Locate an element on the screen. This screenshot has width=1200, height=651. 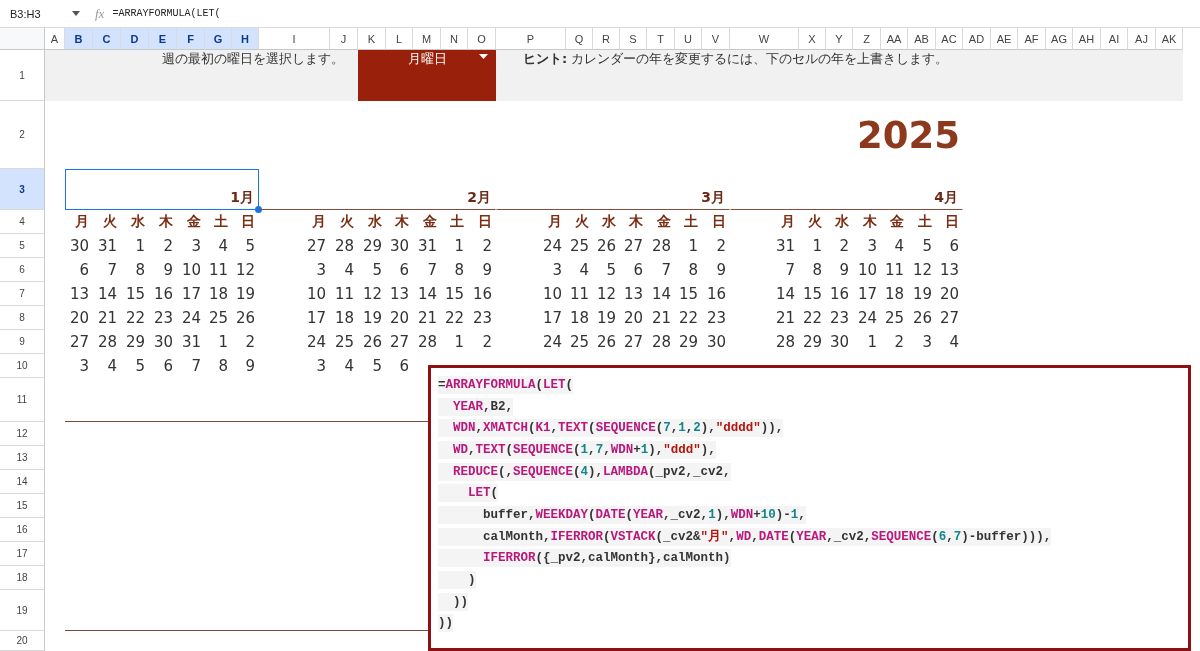
month-label: 3月 is located at coordinates (613, 189).